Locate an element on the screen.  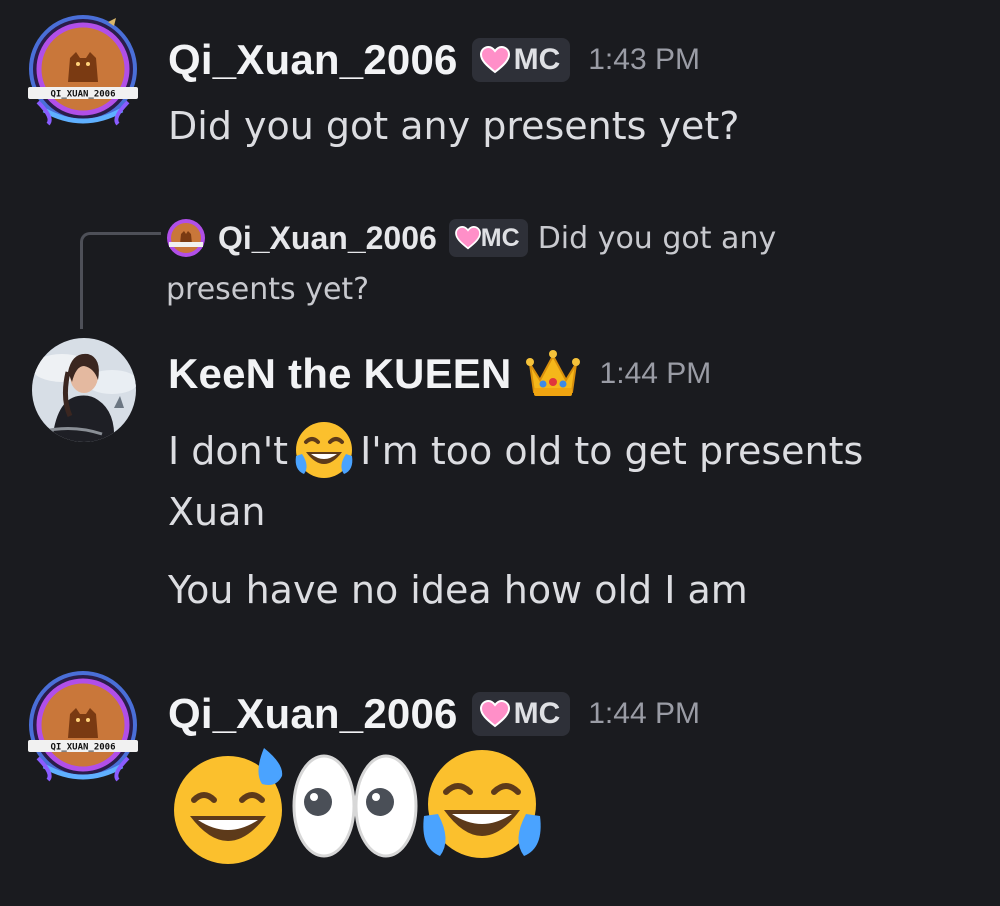
reply-text-continued: presents yet? is located at coordinates (268, 289).